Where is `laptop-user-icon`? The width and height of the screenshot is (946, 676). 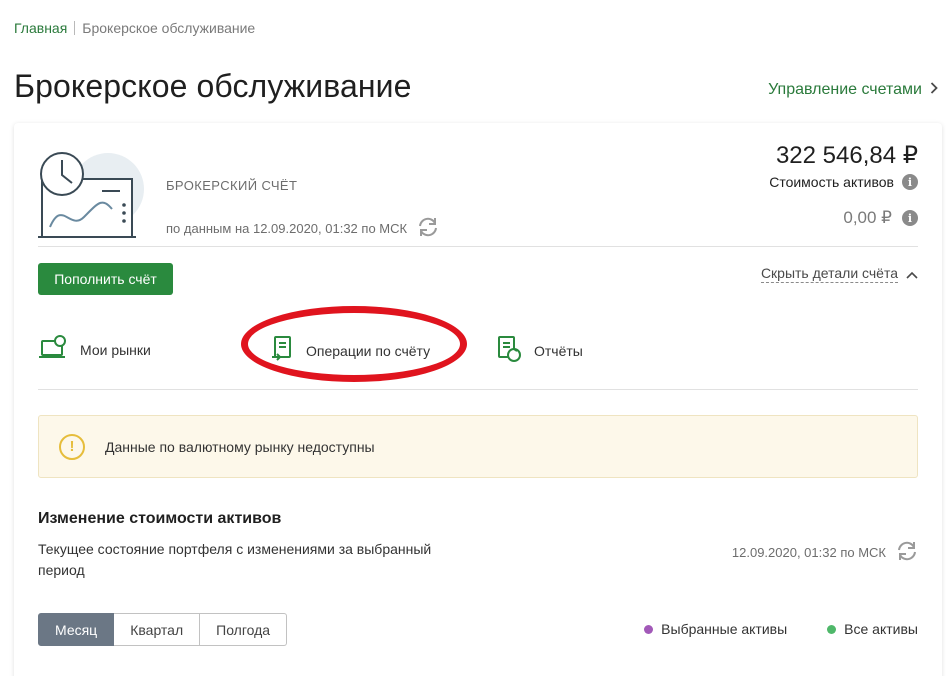 laptop-user-icon is located at coordinates (53, 349).